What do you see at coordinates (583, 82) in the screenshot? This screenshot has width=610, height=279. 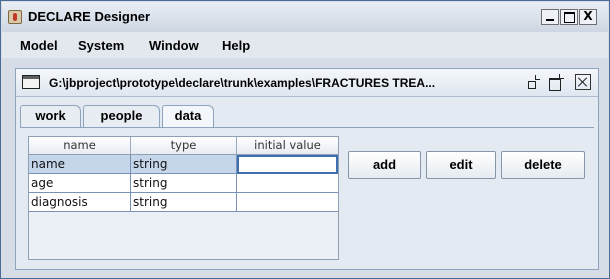 I see `close-icon` at bounding box center [583, 82].